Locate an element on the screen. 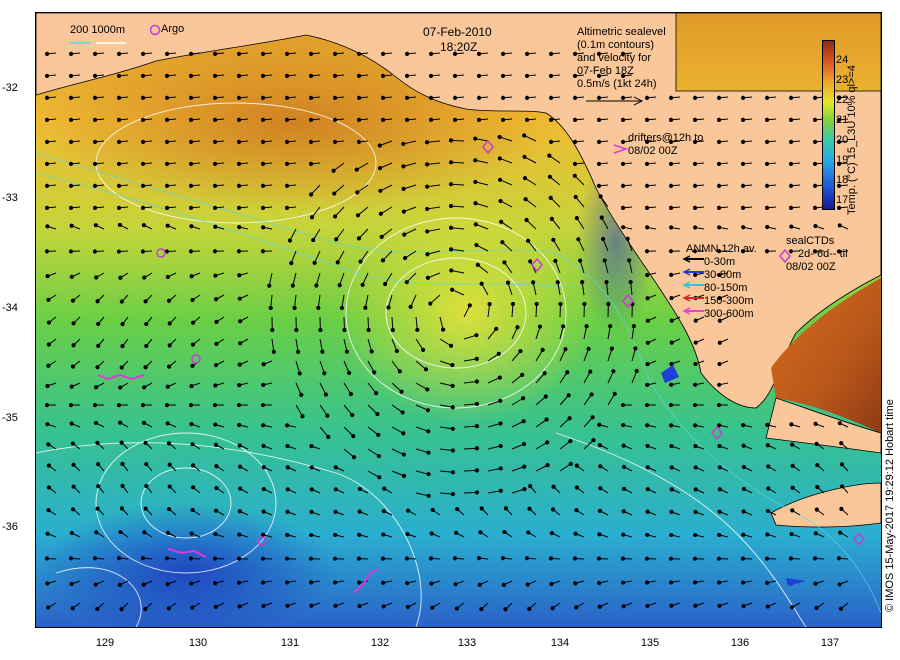  sealctd-line: sealCTDs is located at coordinates (810, 241).